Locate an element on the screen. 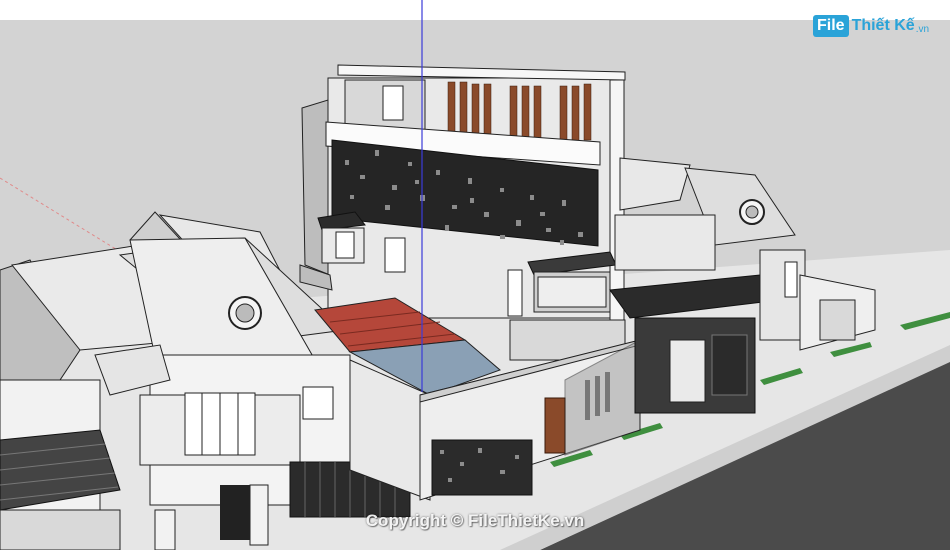 The height and width of the screenshot is (550, 950). filethietke-logo: File Thiết Kế .vn is located at coordinates (871, 26).